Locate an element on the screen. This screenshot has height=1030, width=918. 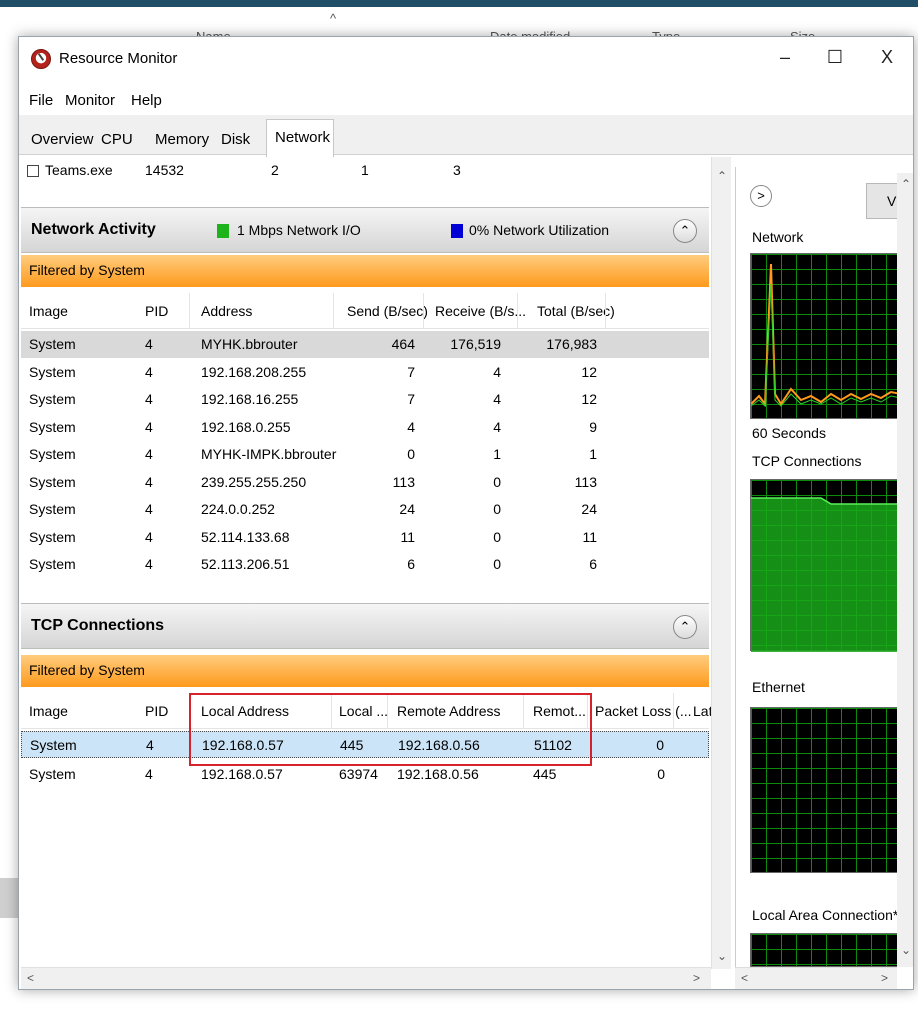
tab-disk: Disk is located at coordinates (235, 139).